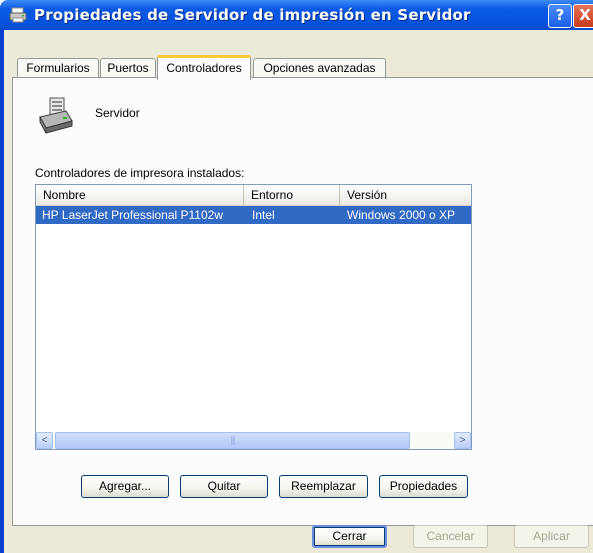 This screenshot has width=593, height=553. What do you see at coordinates (44, 440) in the screenshot?
I see `scroll-left-button: <` at bounding box center [44, 440].